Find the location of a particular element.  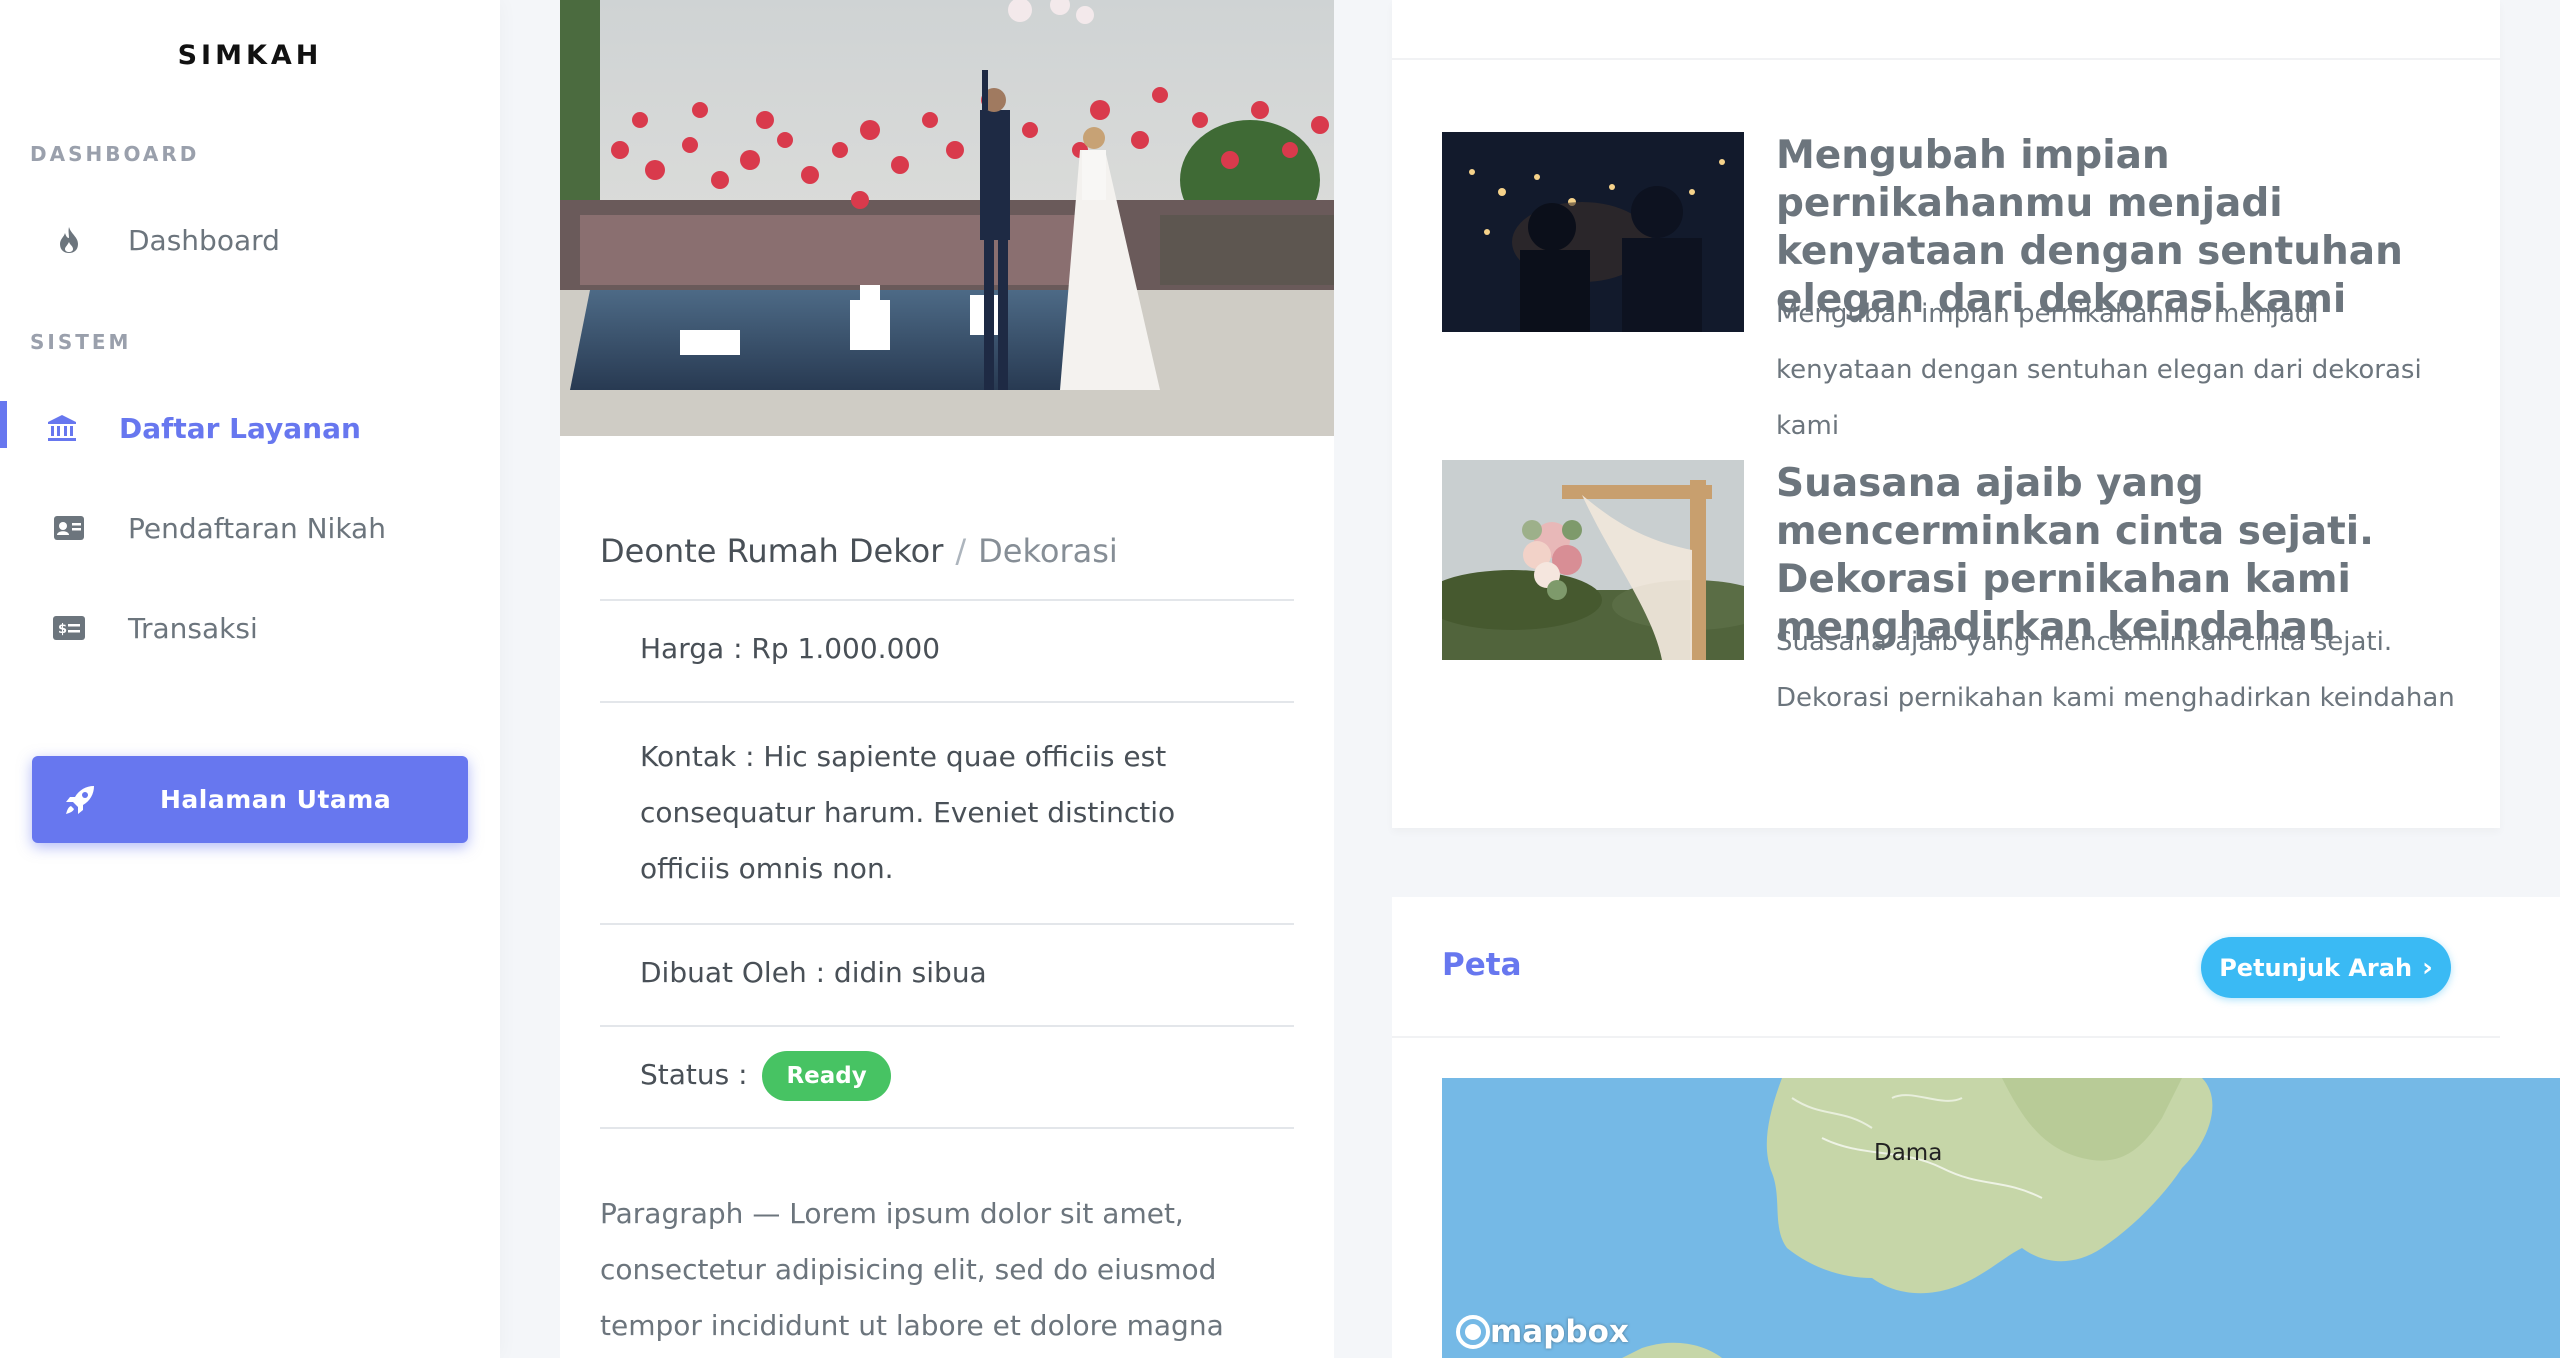

mapbox-logo: mapbox is located at coordinates (1542, 1332).